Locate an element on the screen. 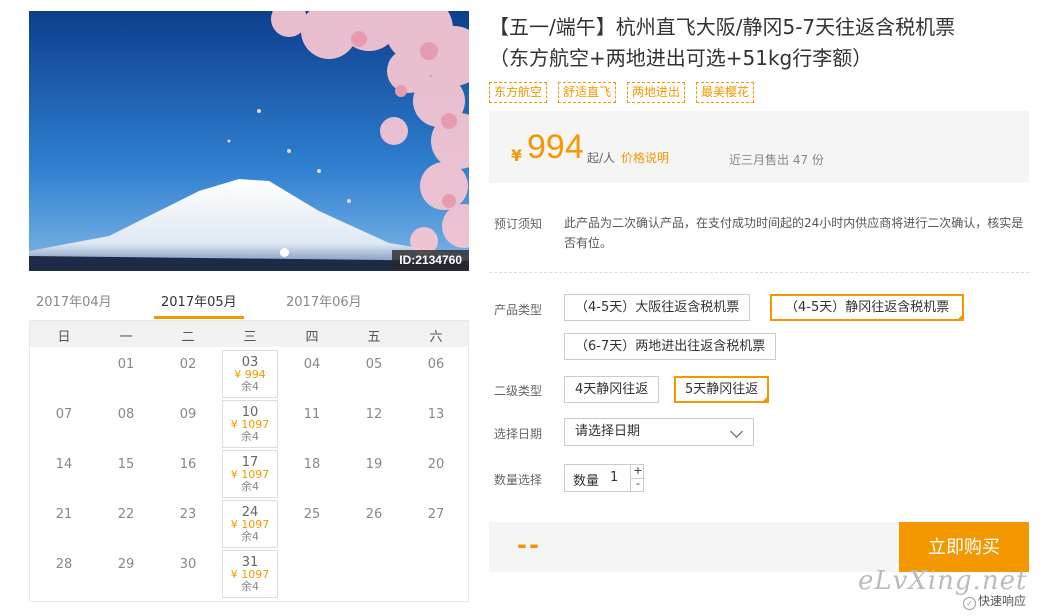 Image resolution: width=1063 pixels, height=616 pixels. calendar-day: 29 is located at coordinates (126, 574).